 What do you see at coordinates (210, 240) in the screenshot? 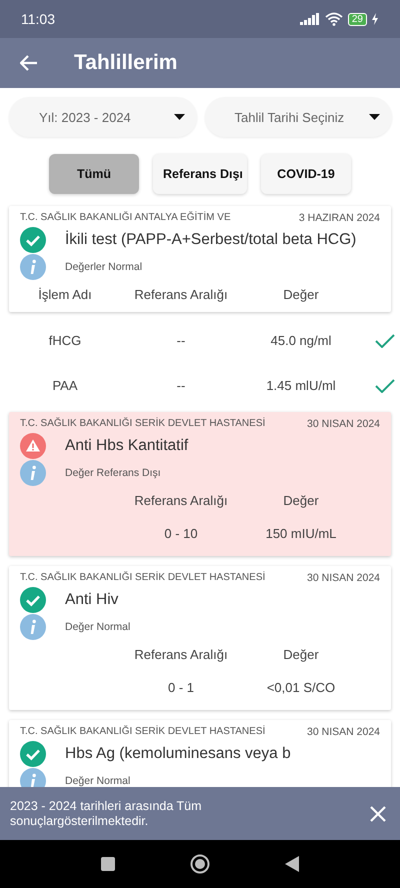
I see `test-name: İkili test (PAPP-A+Serbest/total beta HCG)` at bounding box center [210, 240].